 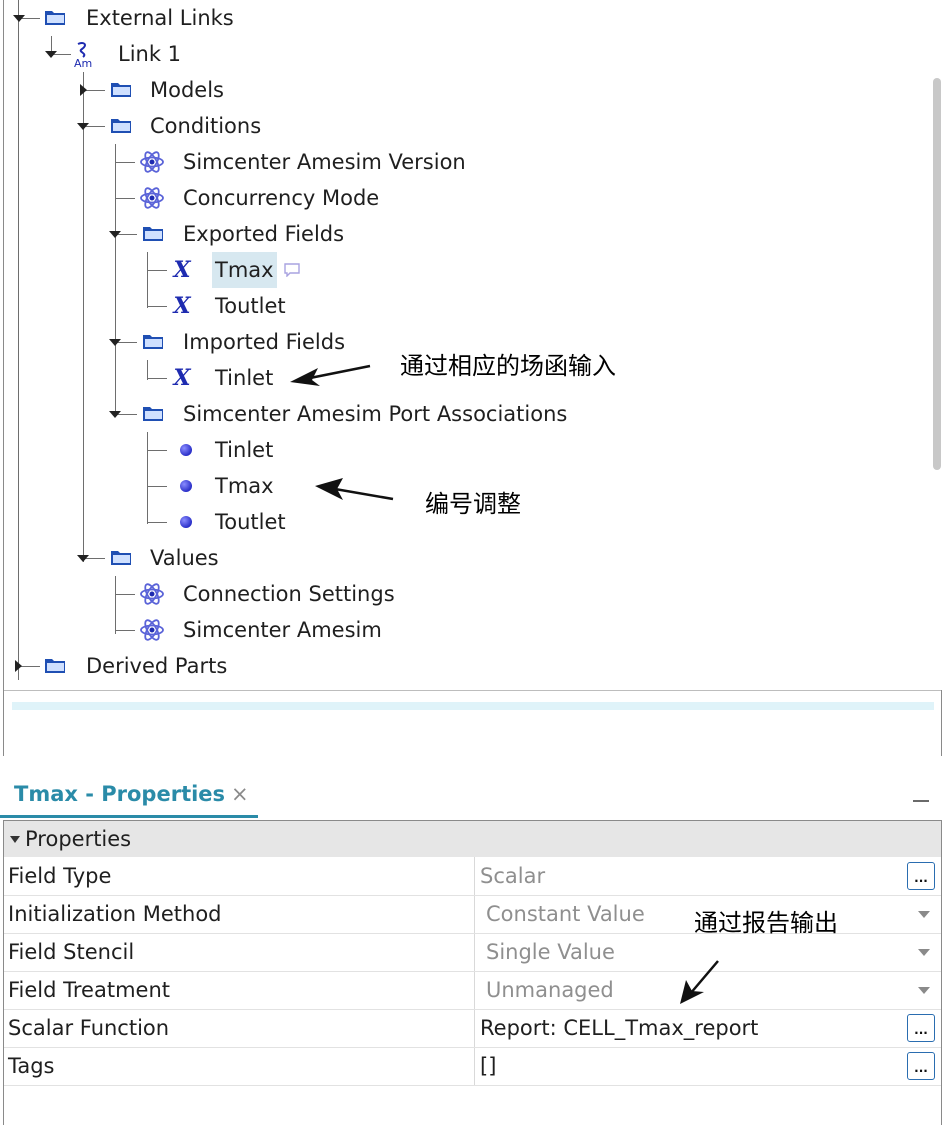 I want to click on tree-node-tmax-field: X Tmax, so click(x=254, y=270).